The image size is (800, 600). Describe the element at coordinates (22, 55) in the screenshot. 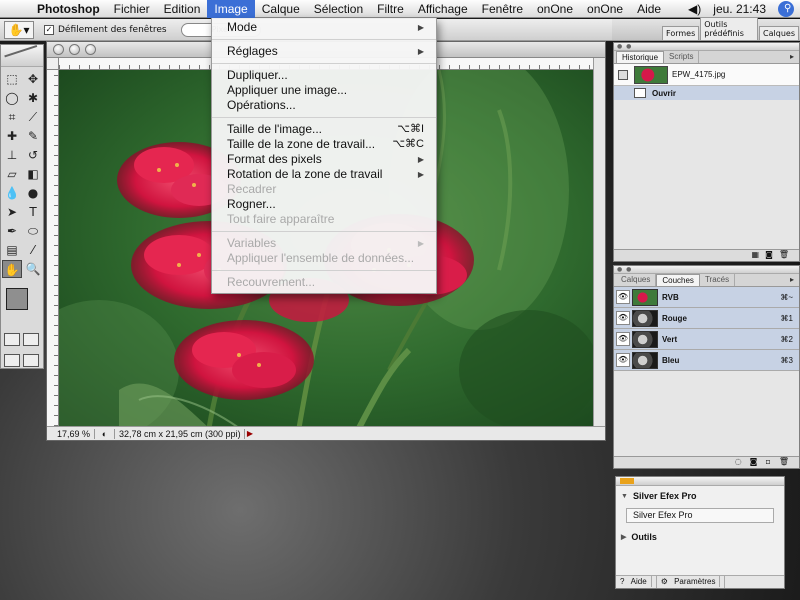

I see `toolbox-header` at that location.